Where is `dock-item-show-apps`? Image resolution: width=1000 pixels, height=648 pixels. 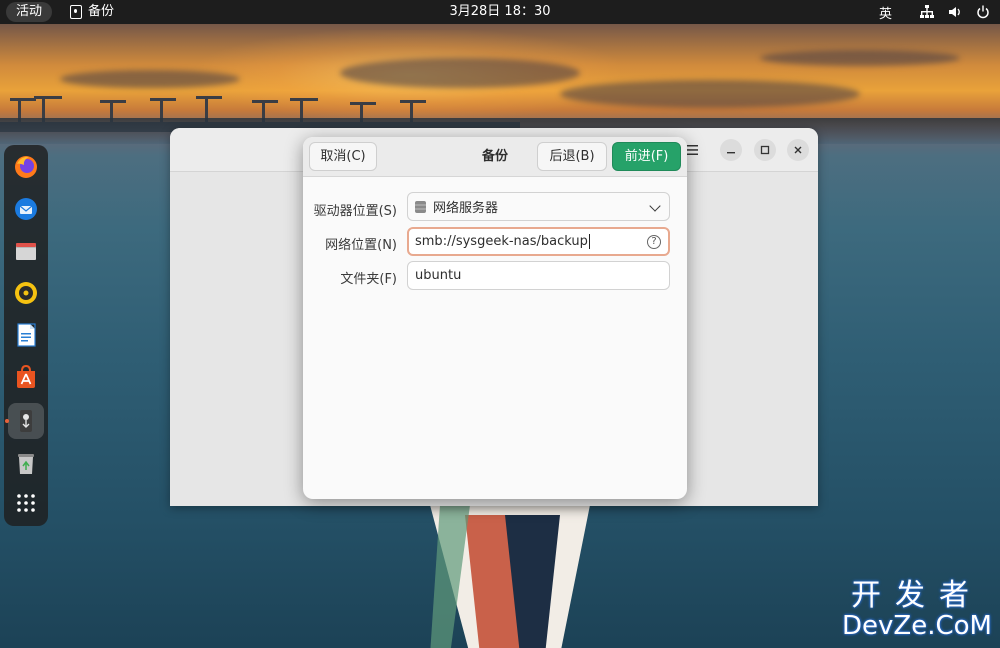
dock-item-show-apps is located at coordinates (26, 503).